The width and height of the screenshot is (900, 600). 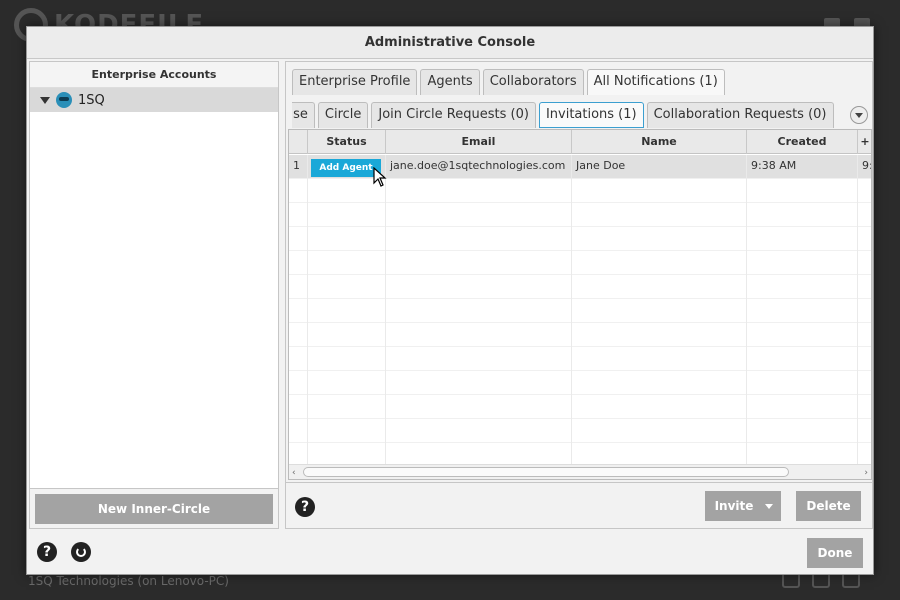 I want to click on scroll-right-icon: ›, so click(x=866, y=473).